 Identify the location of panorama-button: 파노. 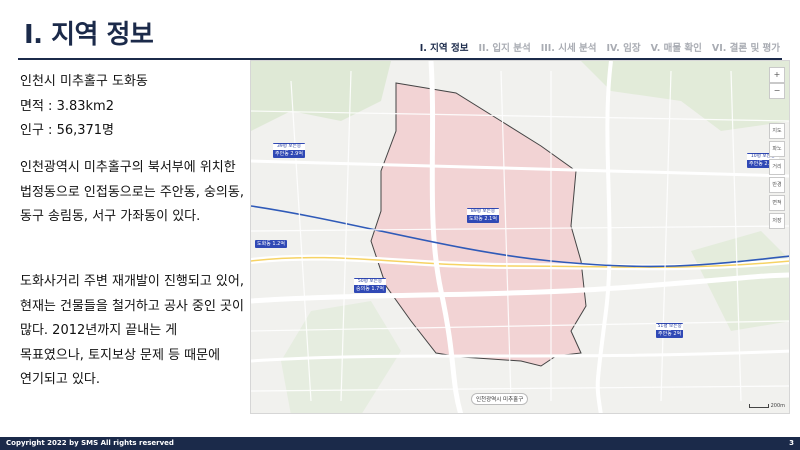
(777, 149).